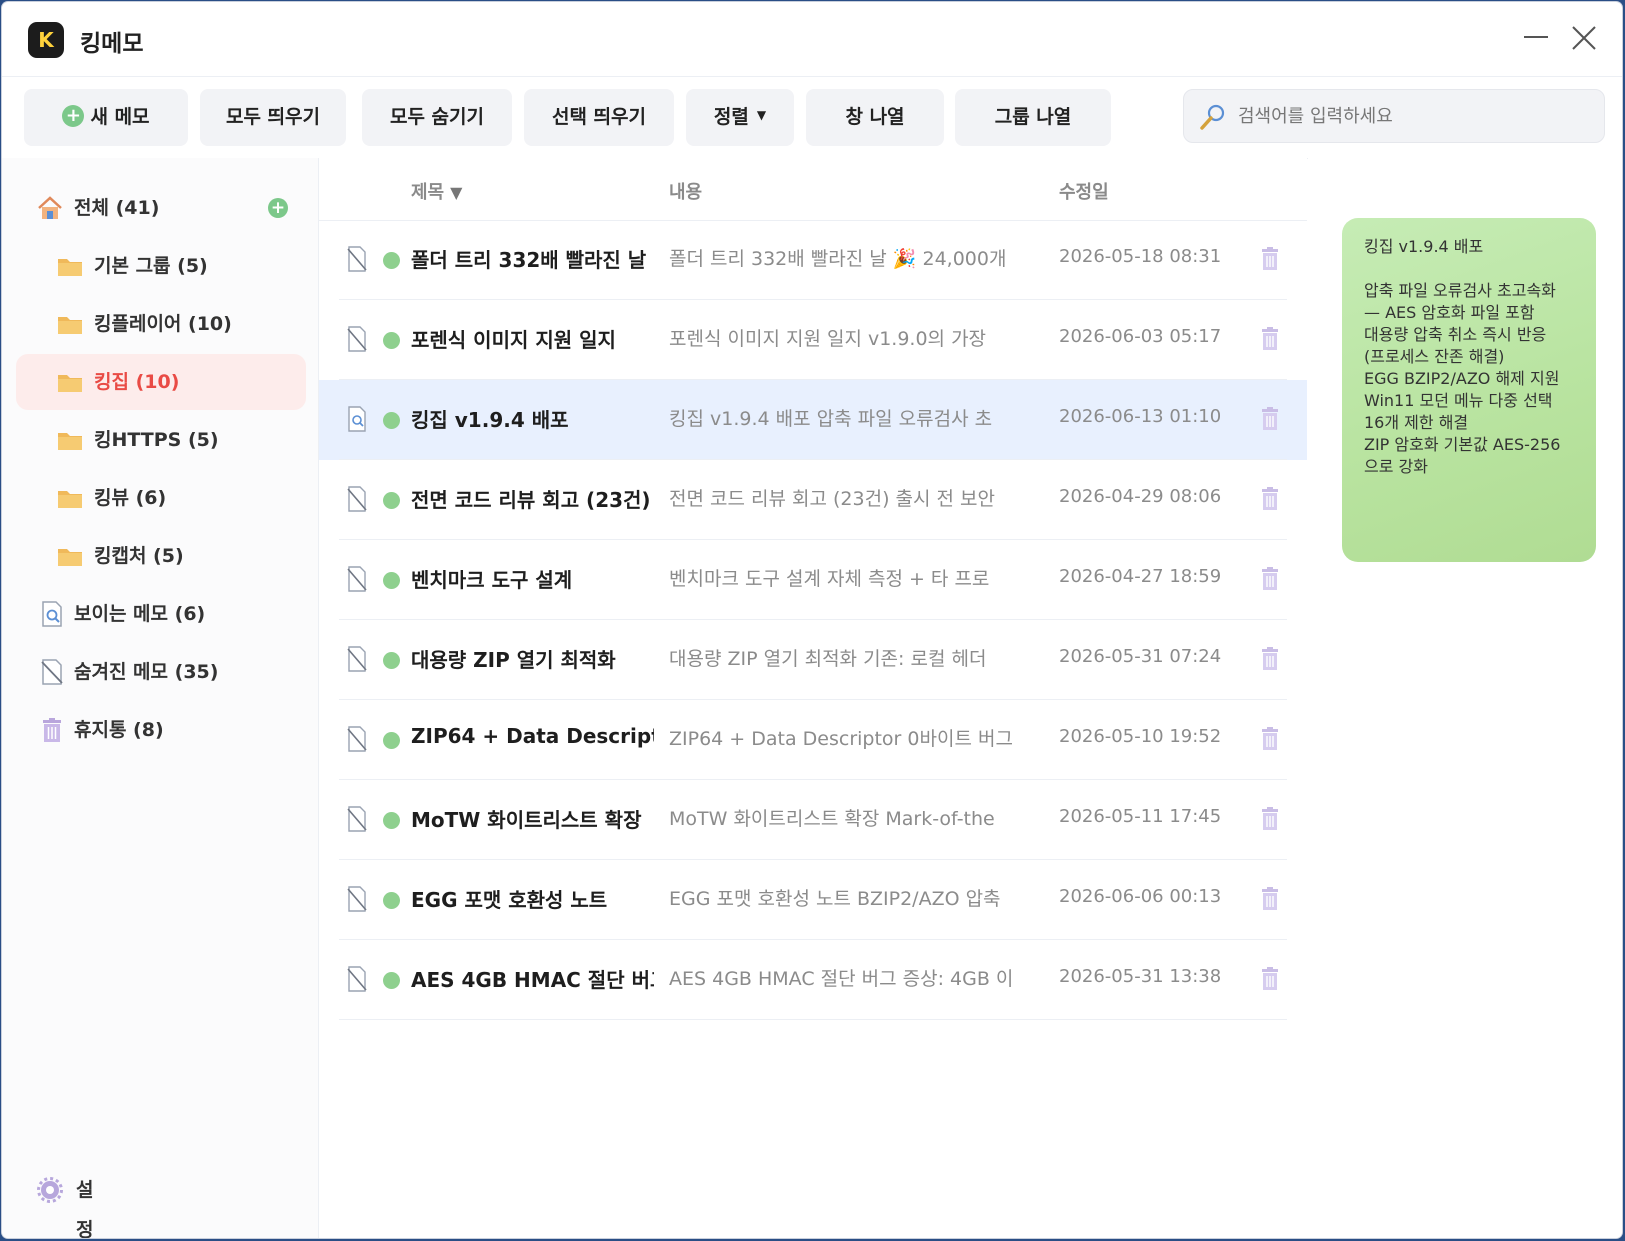  What do you see at coordinates (1033, 117) in the screenshot?
I see `arrange-groups-button: 그룹 나열` at bounding box center [1033, 117].